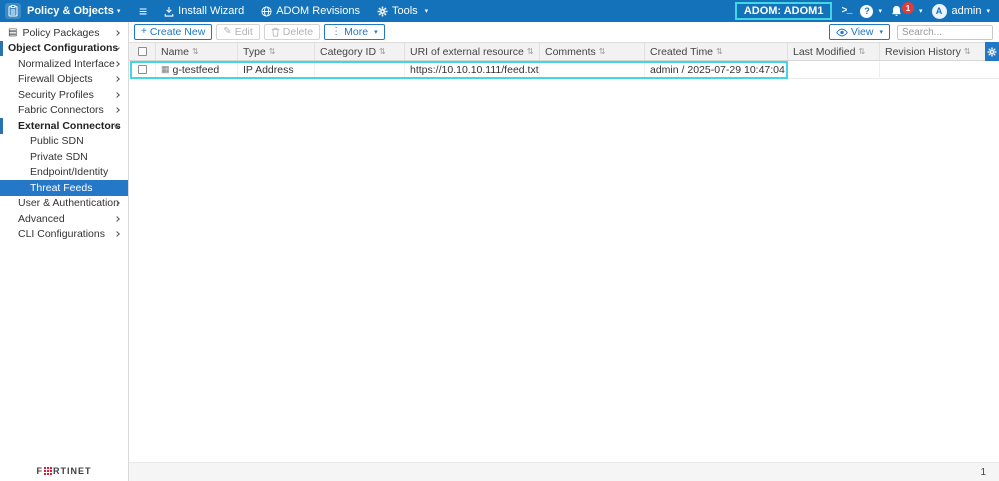 The width and height of the screenshot is (999, 481). What do you see at coordinates (59, 156) in the screenshot?
I see `sidebar-item-label: Private SDN` at bounding box center [59, 156].